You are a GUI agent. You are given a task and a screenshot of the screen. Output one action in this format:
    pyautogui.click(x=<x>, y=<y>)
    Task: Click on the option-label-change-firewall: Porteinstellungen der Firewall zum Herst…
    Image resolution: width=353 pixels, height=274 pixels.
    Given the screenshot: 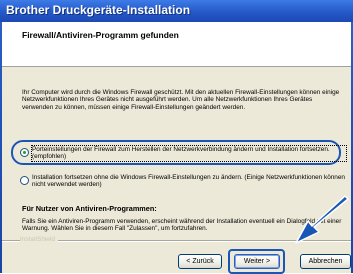 What is the action you would take?
    pyautogui.click(x=189, y=153)
    